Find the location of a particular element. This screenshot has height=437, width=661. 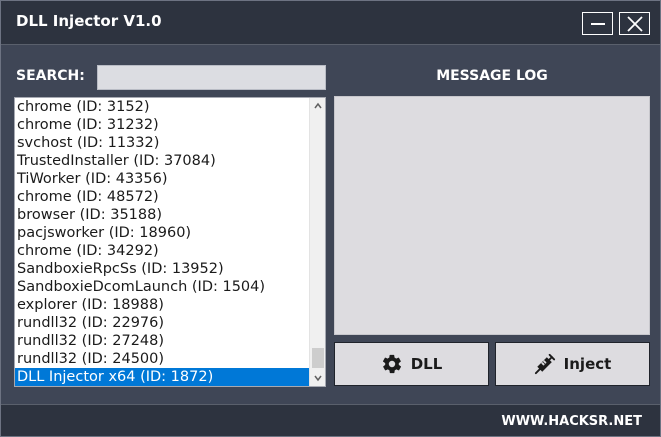

process-list-item: DLL Injector x64 (ID: 1872) is located at coordinates (162, 377).